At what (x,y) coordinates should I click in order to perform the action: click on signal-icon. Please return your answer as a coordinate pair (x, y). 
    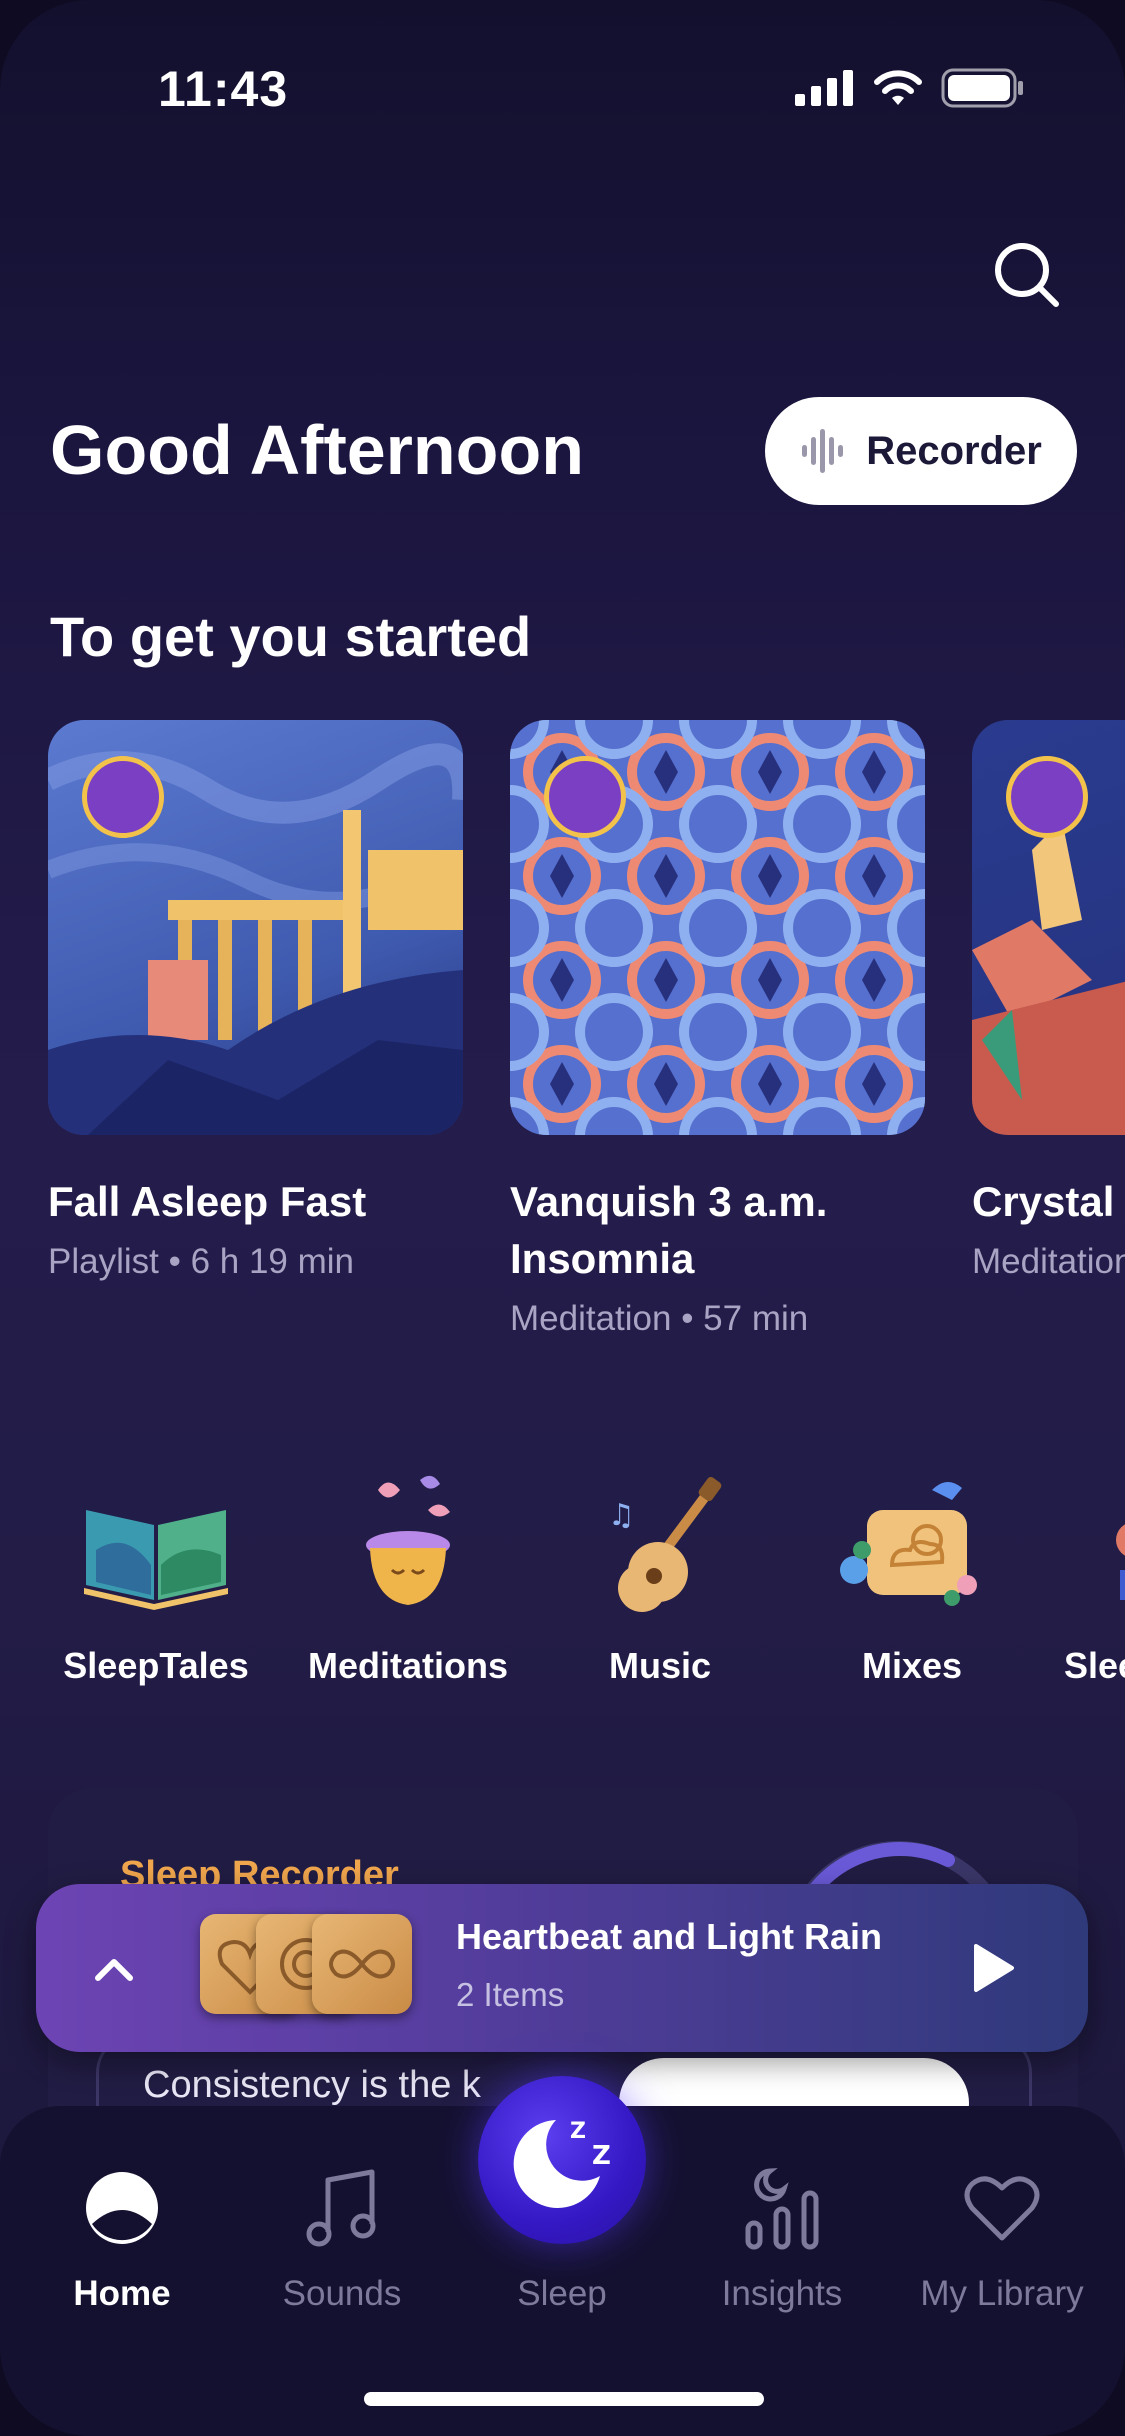
    Looking at the image, I should click on (824, 88).